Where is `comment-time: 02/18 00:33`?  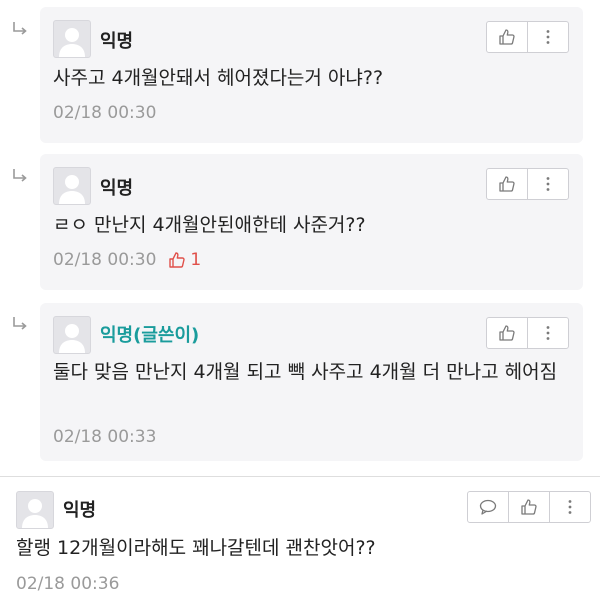 comment-time: 02/18 00:33 is located at coordinates (105, 437).